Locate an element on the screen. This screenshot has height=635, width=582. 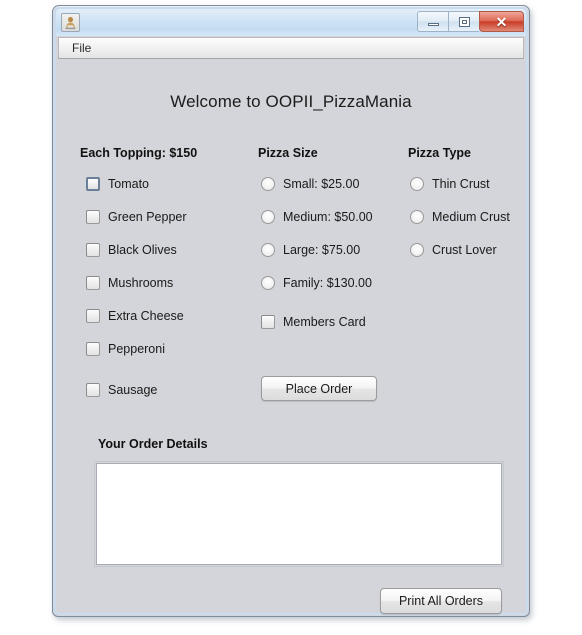
radio-type-medium-crust: Medium Crust is located at coordinates (460, 217).